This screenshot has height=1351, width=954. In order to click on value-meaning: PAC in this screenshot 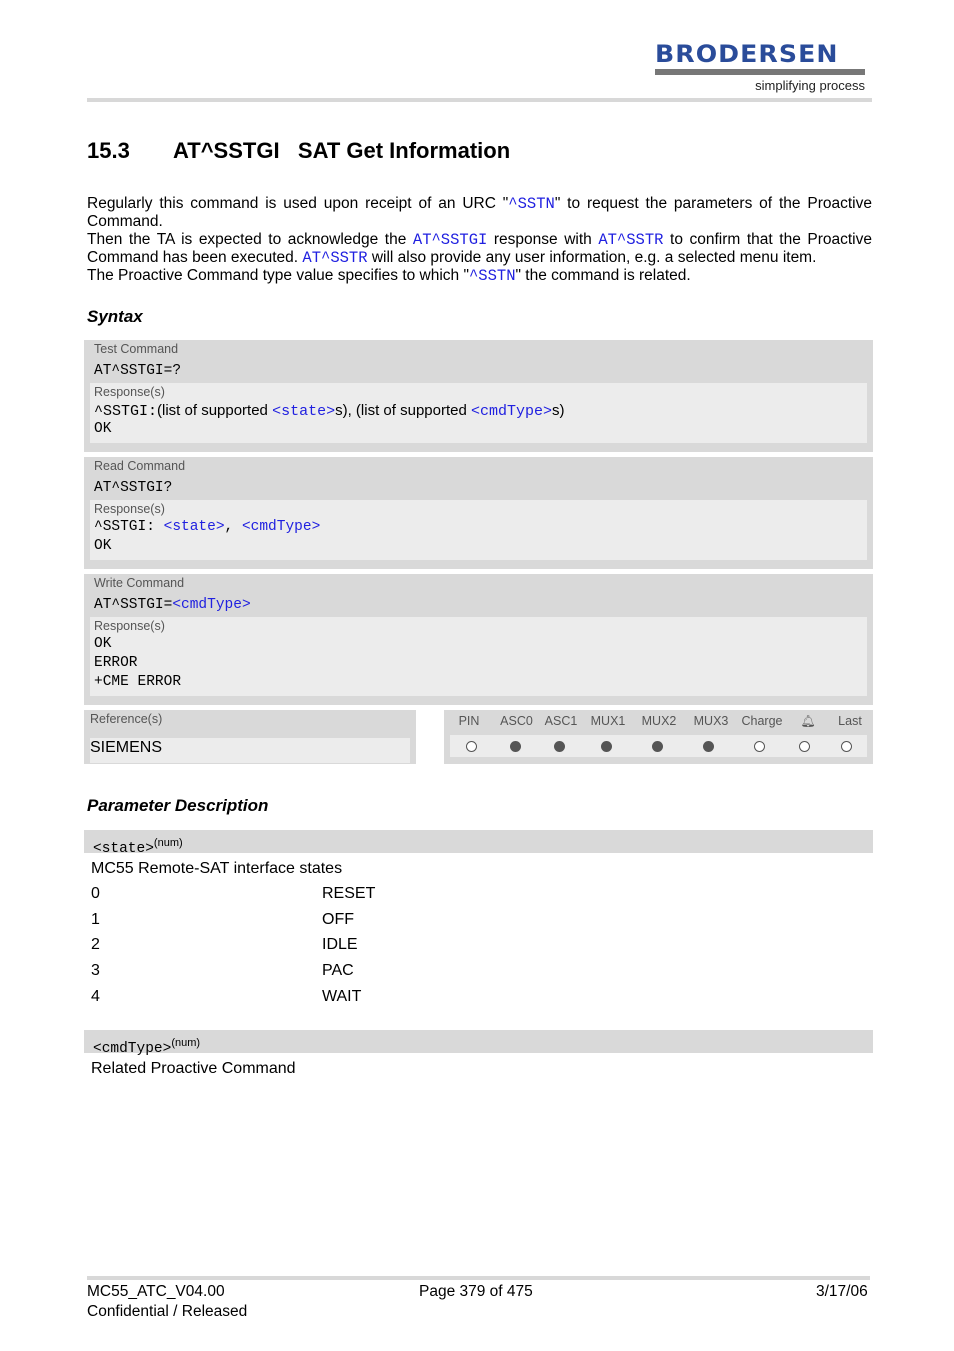, I will do `click(338, 971)`.